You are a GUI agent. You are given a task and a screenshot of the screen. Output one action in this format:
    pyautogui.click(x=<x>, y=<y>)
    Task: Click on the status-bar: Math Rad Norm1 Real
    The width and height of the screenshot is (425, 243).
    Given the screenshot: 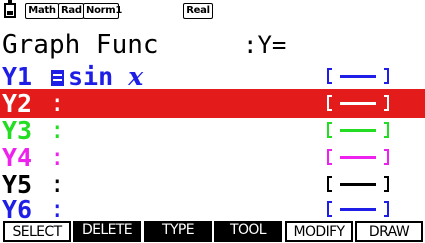 What is the action you would take?
    pyautogui.click(x=212, y=11)
    